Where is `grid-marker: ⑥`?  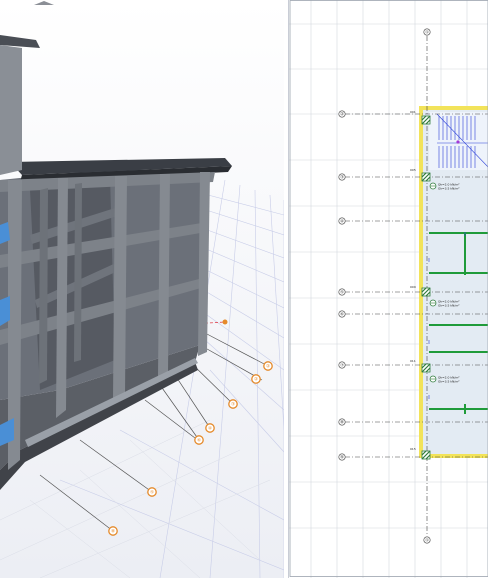
grid-marker: ⑥ is located at coordinates (199, 440).